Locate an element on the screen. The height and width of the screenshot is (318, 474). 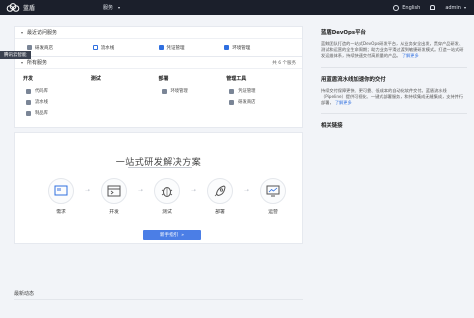
recent-item-label: 研发商店 is located at coordinates (44, 48).